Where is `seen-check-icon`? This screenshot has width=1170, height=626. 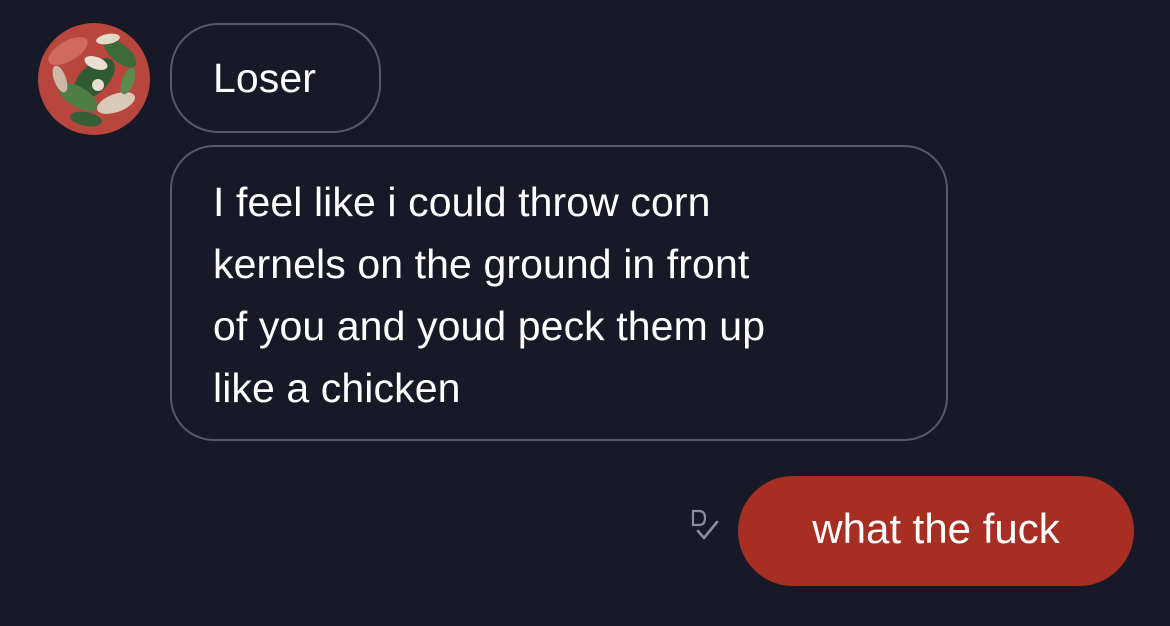
seen-check-icon is located at coordinates (704, 526).